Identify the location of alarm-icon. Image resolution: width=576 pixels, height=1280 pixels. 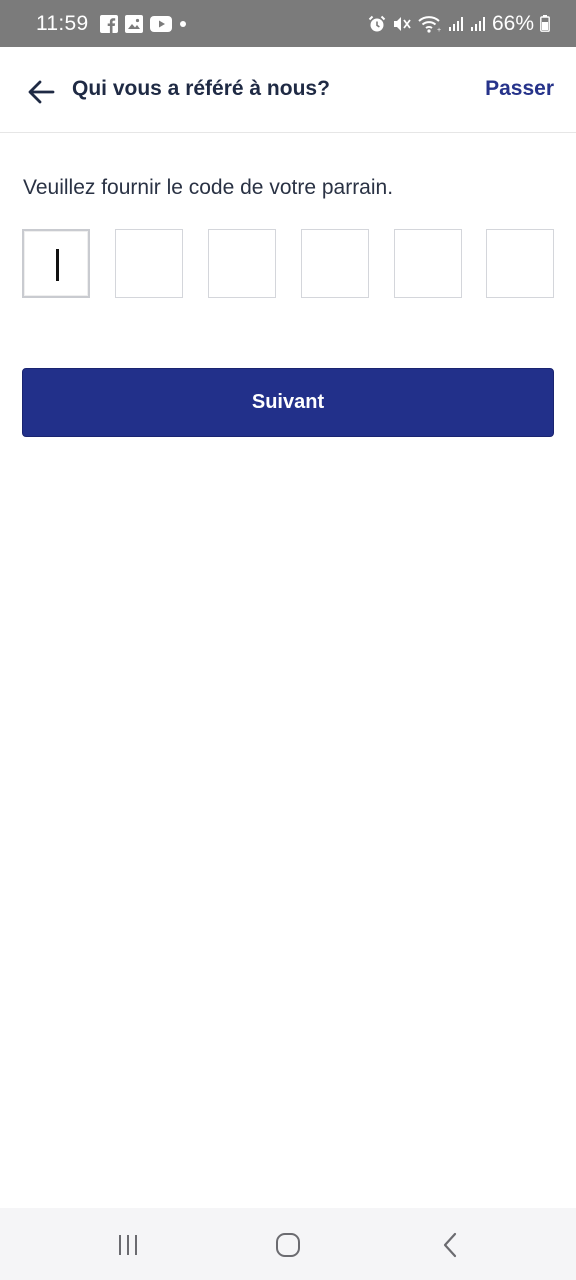
(377, 24).